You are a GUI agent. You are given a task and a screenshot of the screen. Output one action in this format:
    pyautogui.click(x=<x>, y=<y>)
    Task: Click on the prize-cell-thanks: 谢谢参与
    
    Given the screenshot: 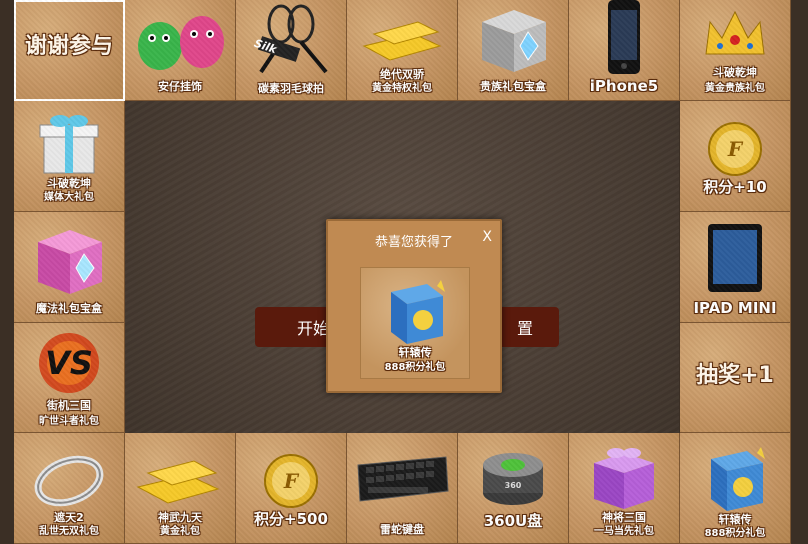 What is the action you would take?
    pyautogui.click(x=69, y=50)
    